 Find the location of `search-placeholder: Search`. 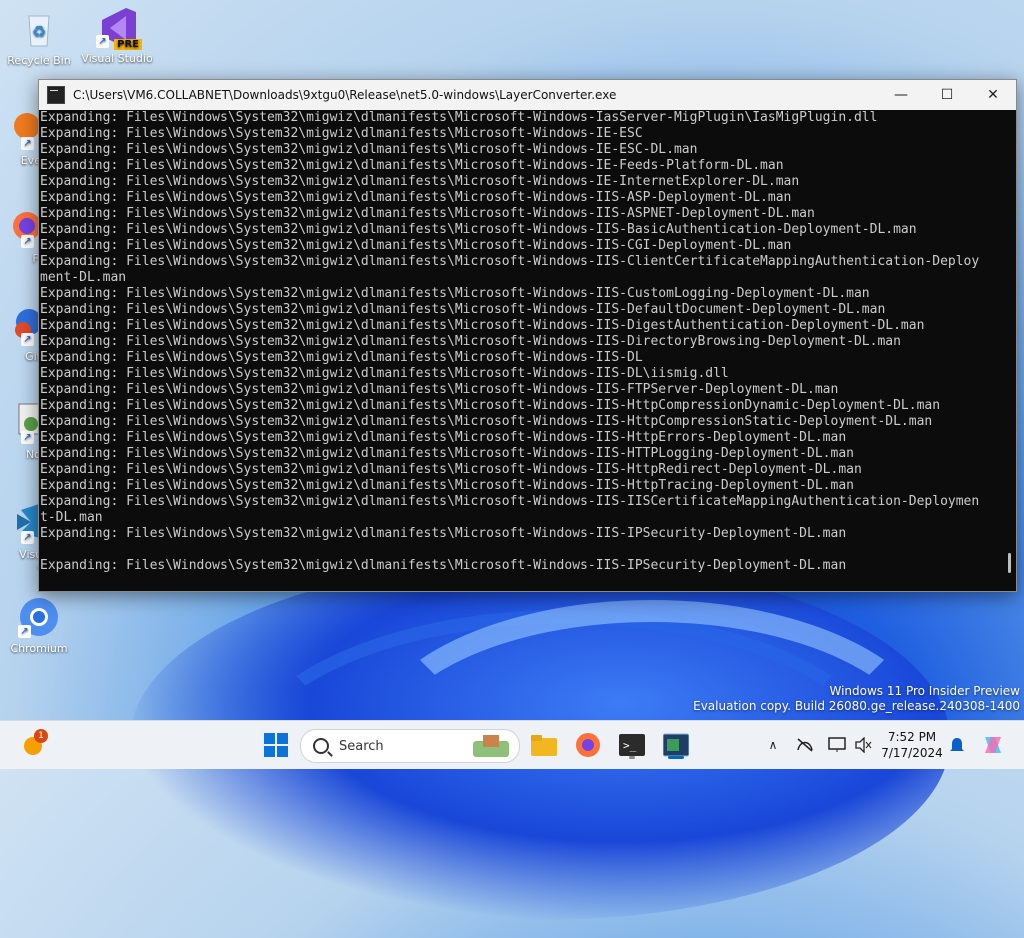

search-placeholder: Search is located at coordinates (361, 746).